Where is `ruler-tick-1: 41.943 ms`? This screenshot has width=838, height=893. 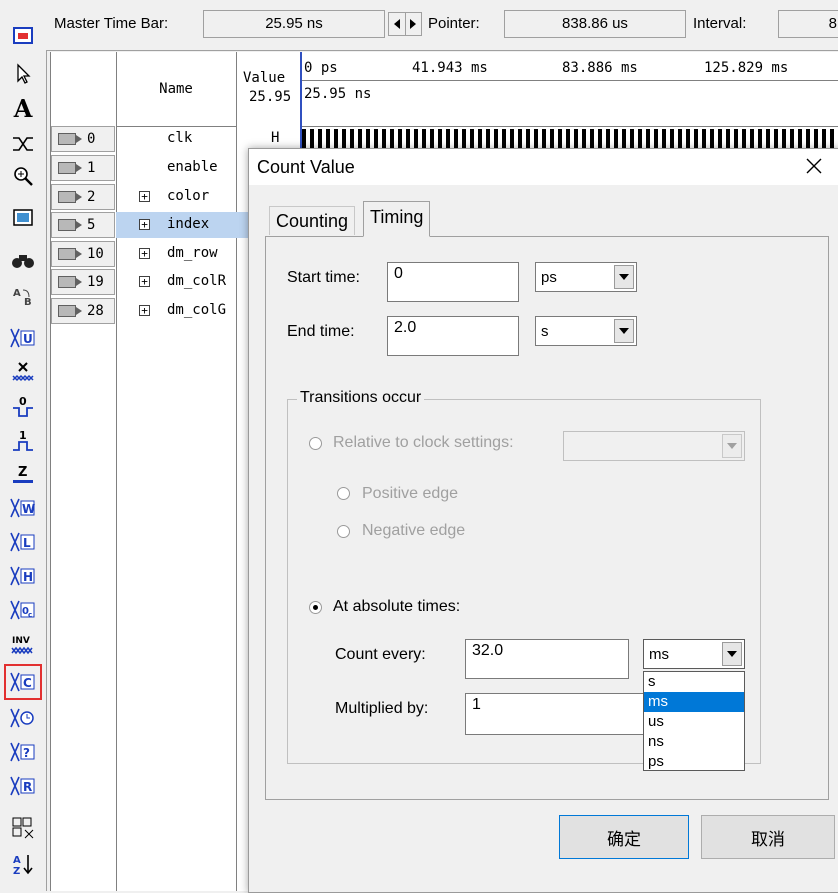
ruler-tick-1: 41.943 ms is located at coordinates (450, 68).